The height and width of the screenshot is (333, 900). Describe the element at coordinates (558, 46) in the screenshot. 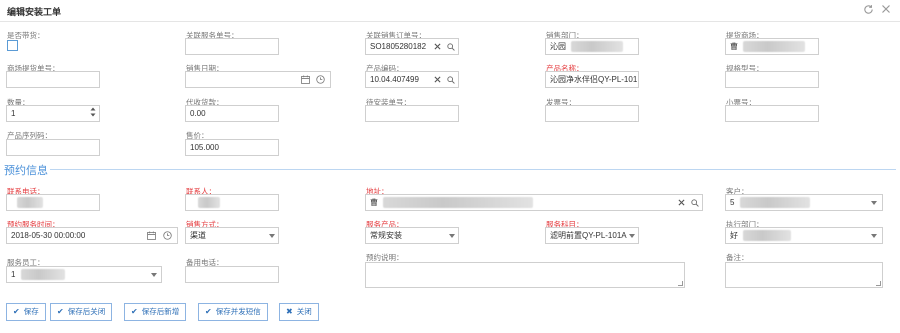

I see `sales-dept-value: 沁园` at that location.